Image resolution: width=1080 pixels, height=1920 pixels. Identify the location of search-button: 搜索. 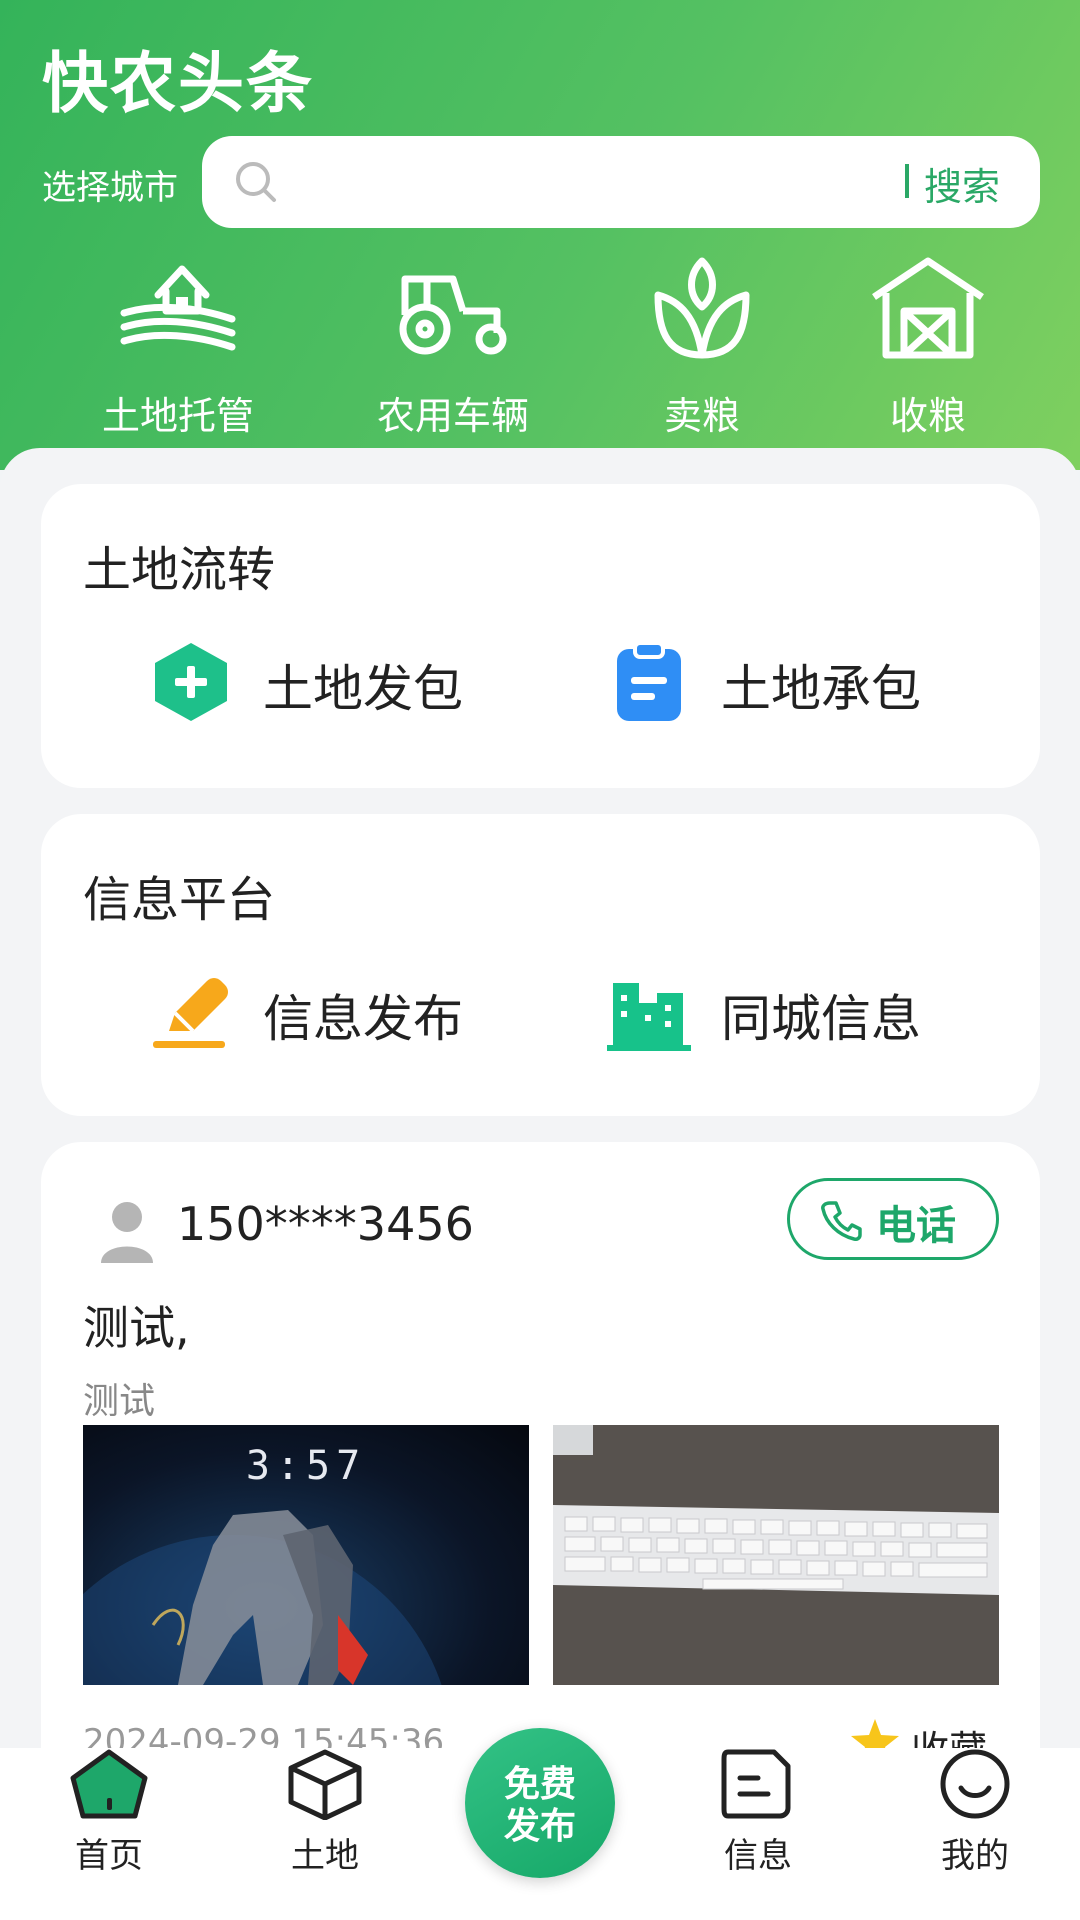
(962, 183).